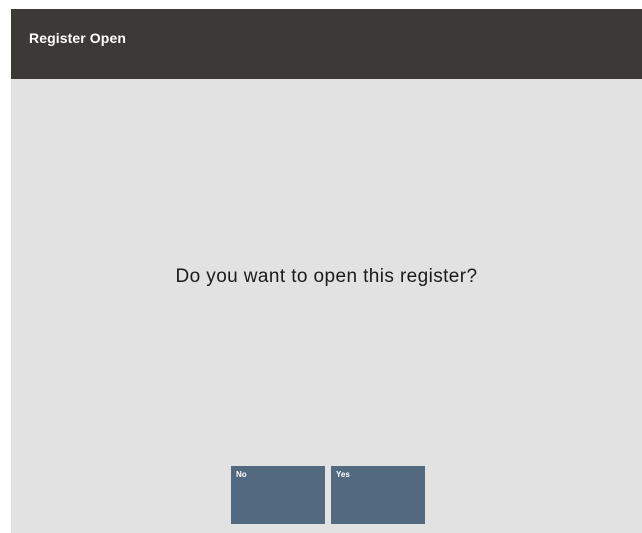  What do you see at coordinates (241, 474) in the screenshot?
I see `no-button-label: No` at bounding box center [241, 474].